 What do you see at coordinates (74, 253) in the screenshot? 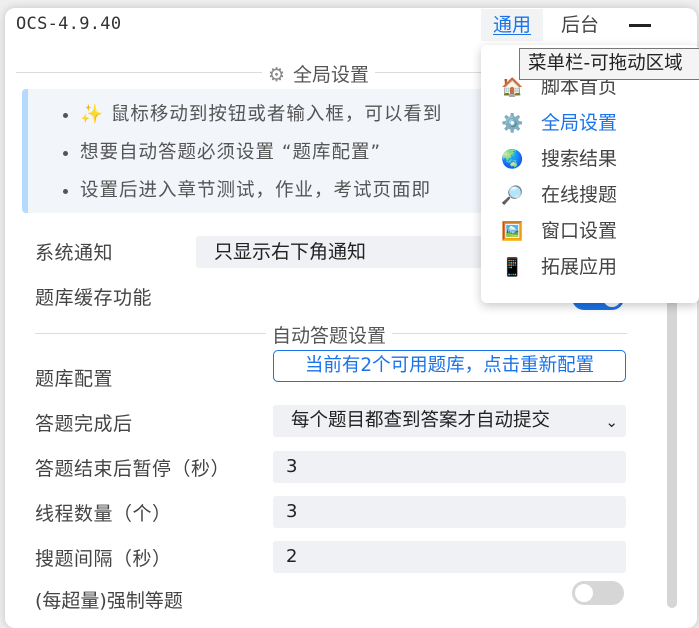
I see `notice-label: 系统通知` at bounding box center [74, 253].